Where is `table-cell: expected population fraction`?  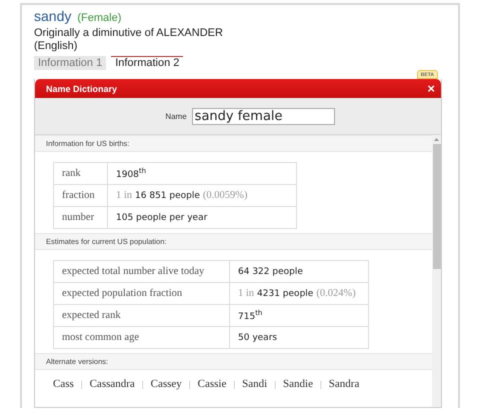
table-cell: expected population fraction is located at coordinates (142, 293).